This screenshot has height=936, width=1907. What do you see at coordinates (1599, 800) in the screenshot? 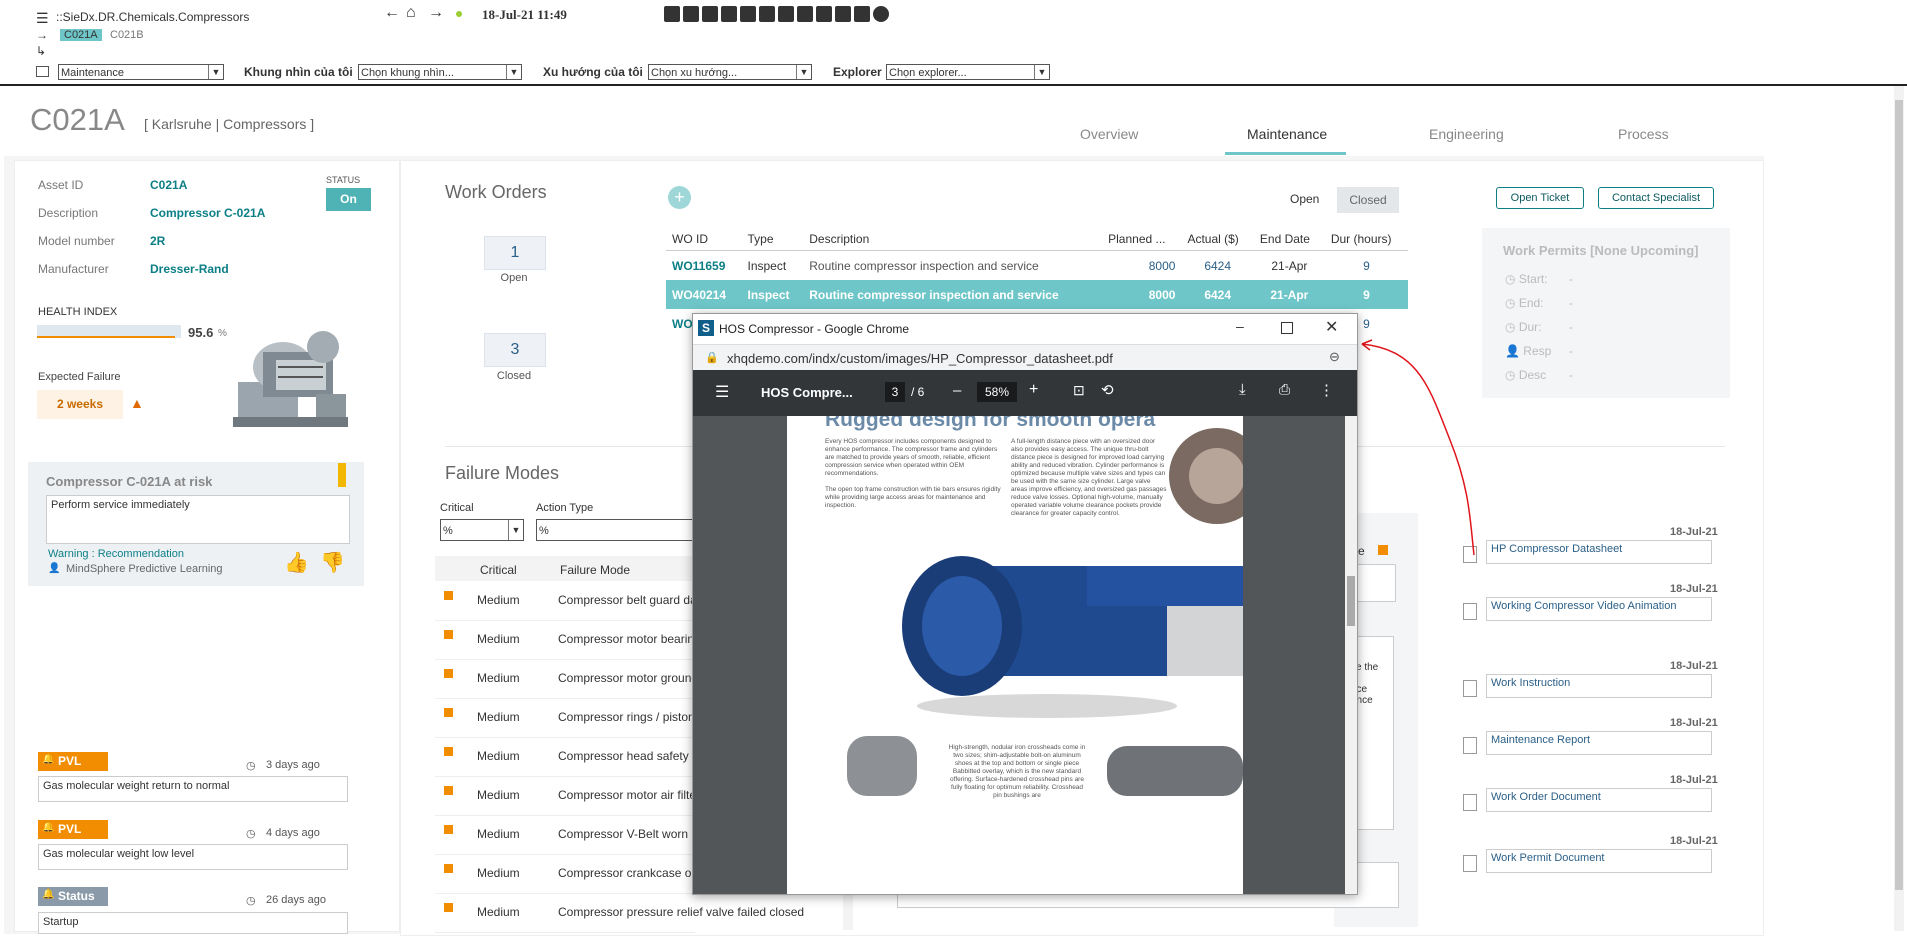
I see `document-link: Work Order Document` at bounding box center [1599, 800].